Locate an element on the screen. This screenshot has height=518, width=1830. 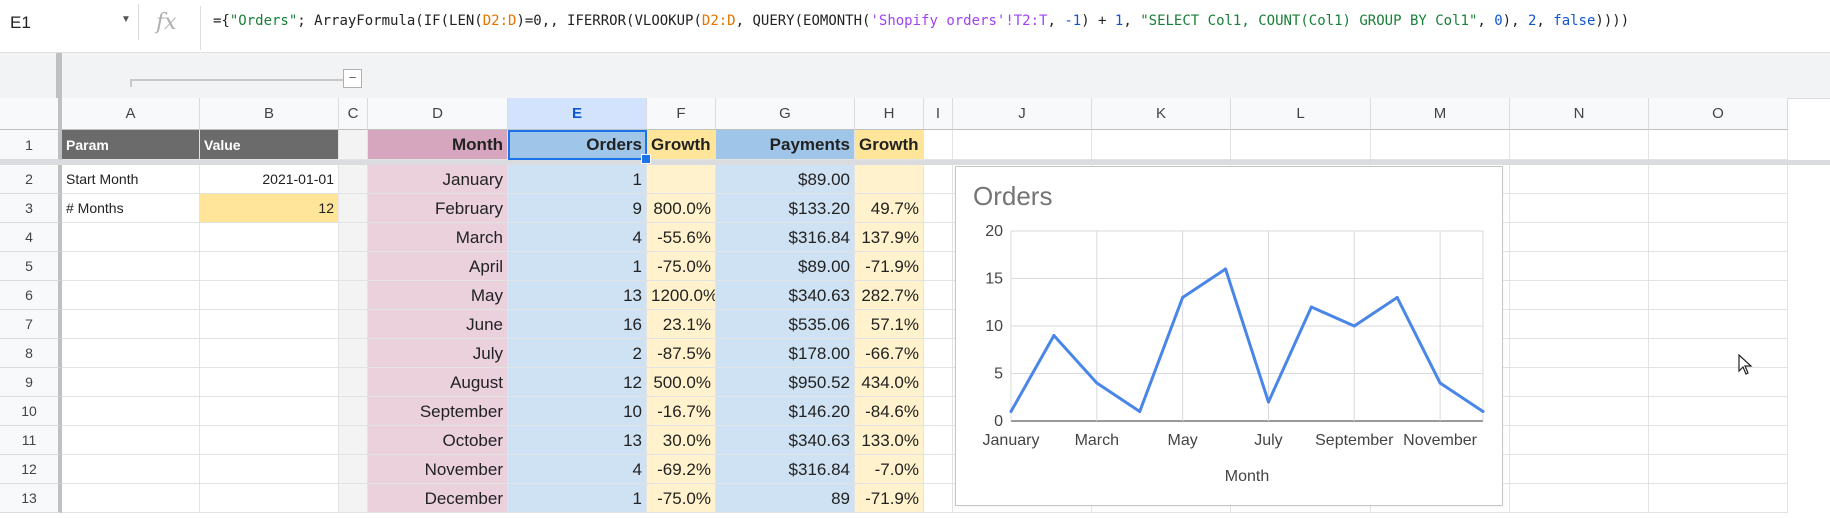
cell-n7 is located at coordinates (1579, 324).